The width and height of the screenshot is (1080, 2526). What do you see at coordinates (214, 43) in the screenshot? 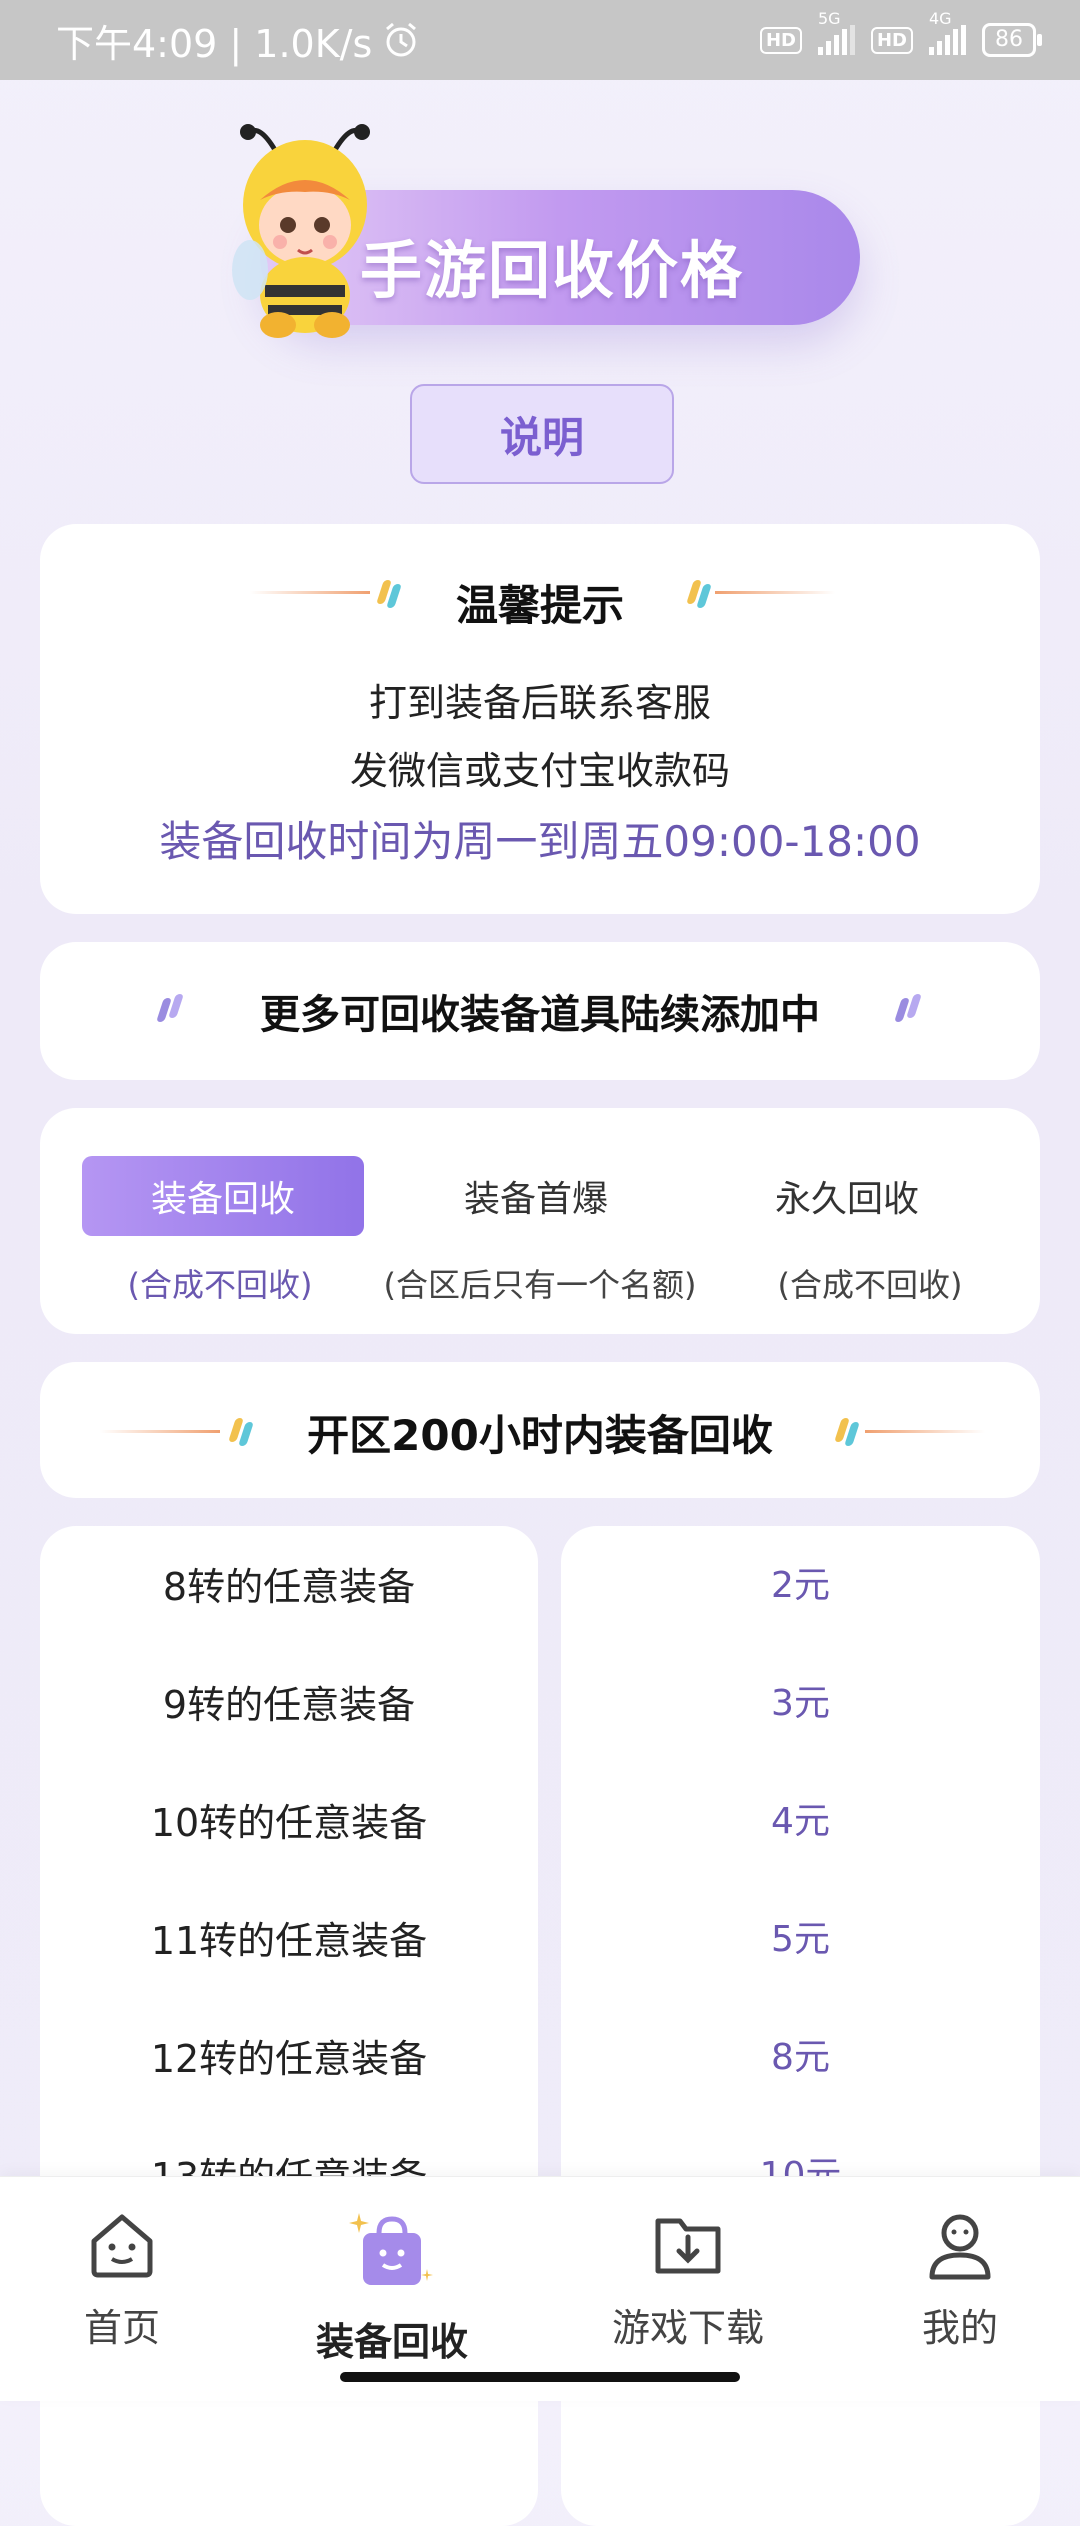
I see `status-time-speed: 下午4:09 | 1.0K/s` at bounding box center [214, 43].